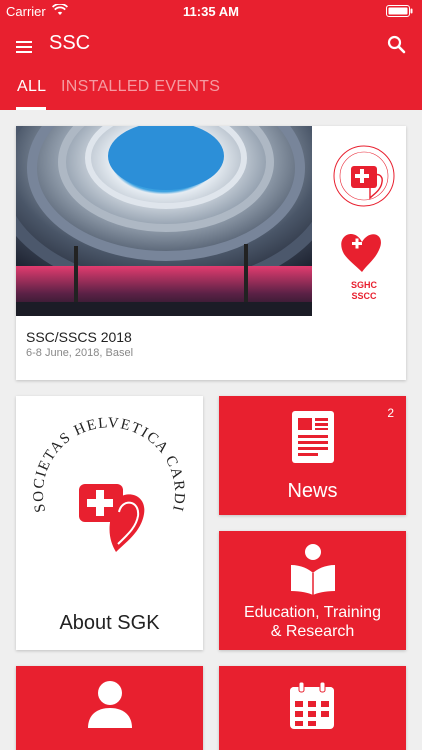  Describe the element at coordinates (313, 437) in the screenshot. I see `newspaper-icon` at that location.